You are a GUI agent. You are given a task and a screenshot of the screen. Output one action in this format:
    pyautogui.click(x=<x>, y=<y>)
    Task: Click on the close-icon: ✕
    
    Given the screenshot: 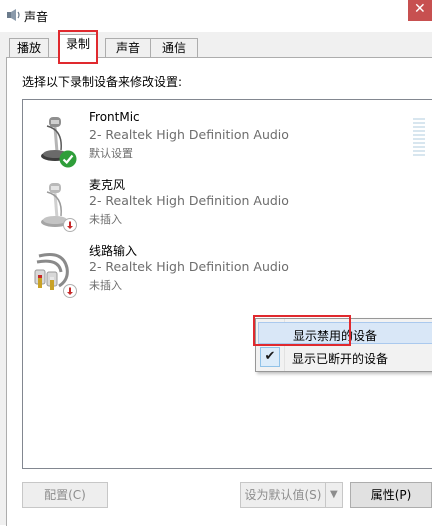 What is the action you would take?
    pyautogui.click(x=420, y=9)
    